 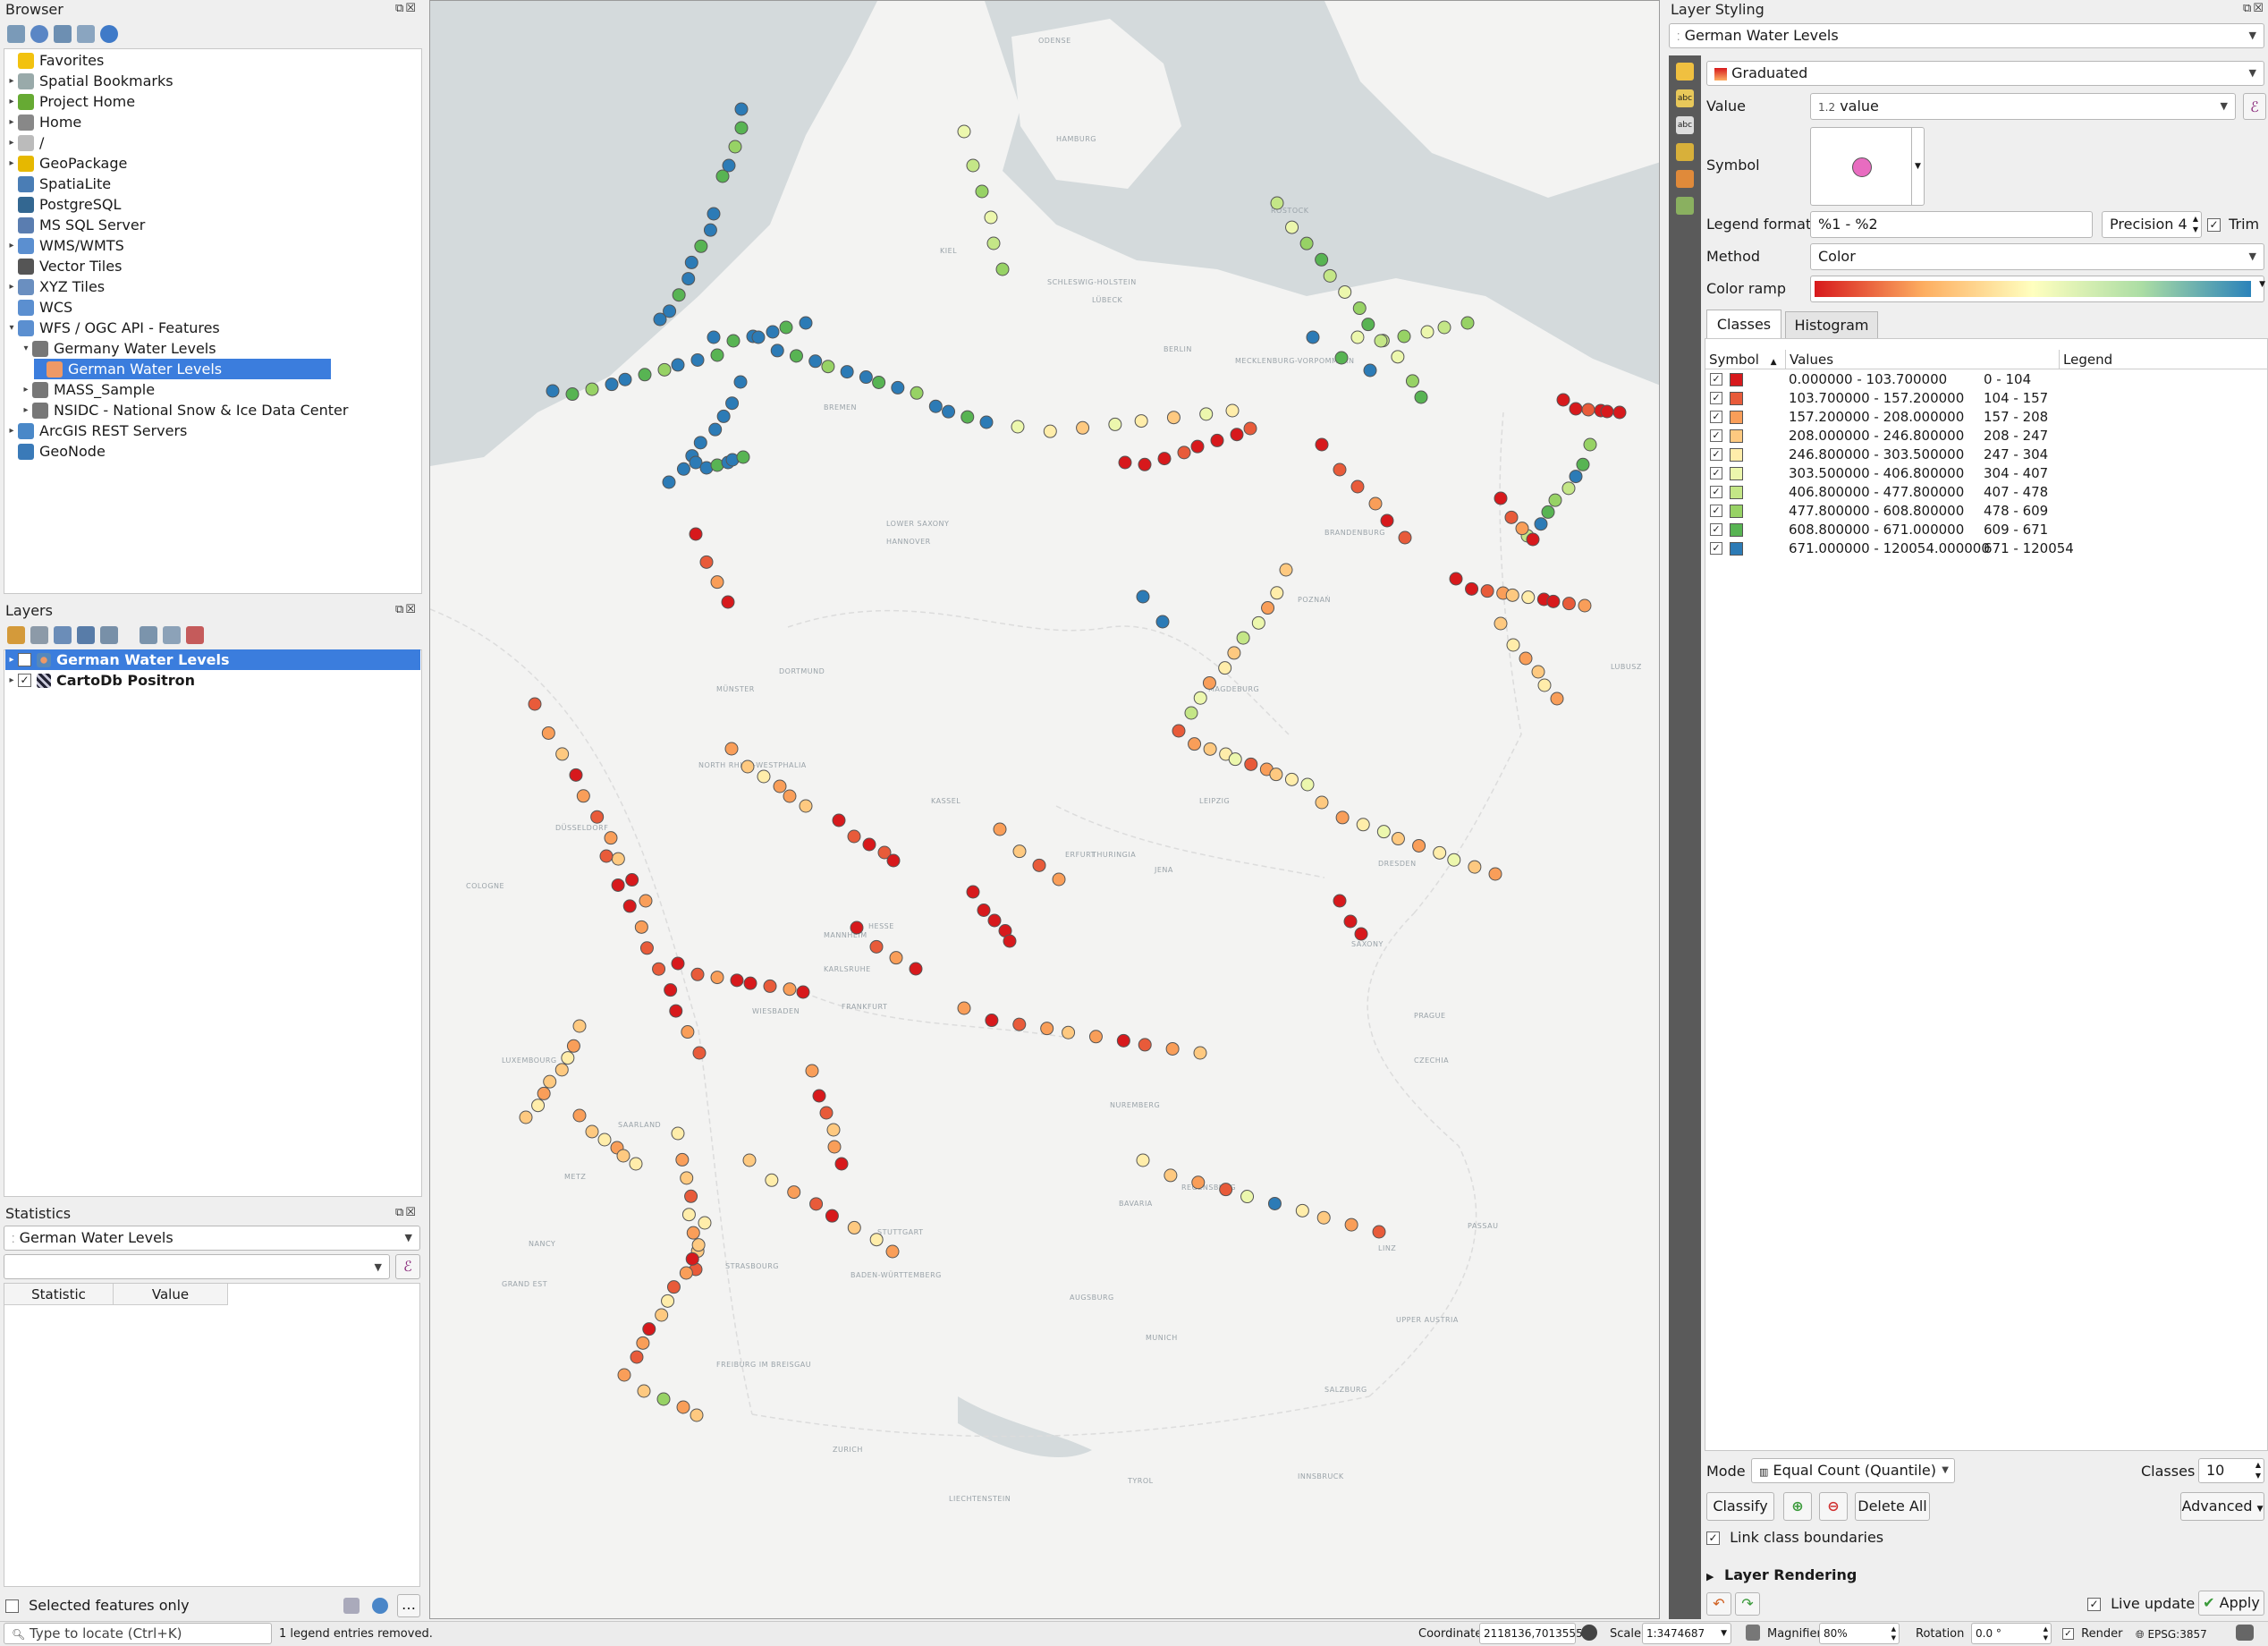 What do you see at coordinates (1685, 125) in the screenshot?
I see `masks-icon: abc` at bounding box center [1685, 125].